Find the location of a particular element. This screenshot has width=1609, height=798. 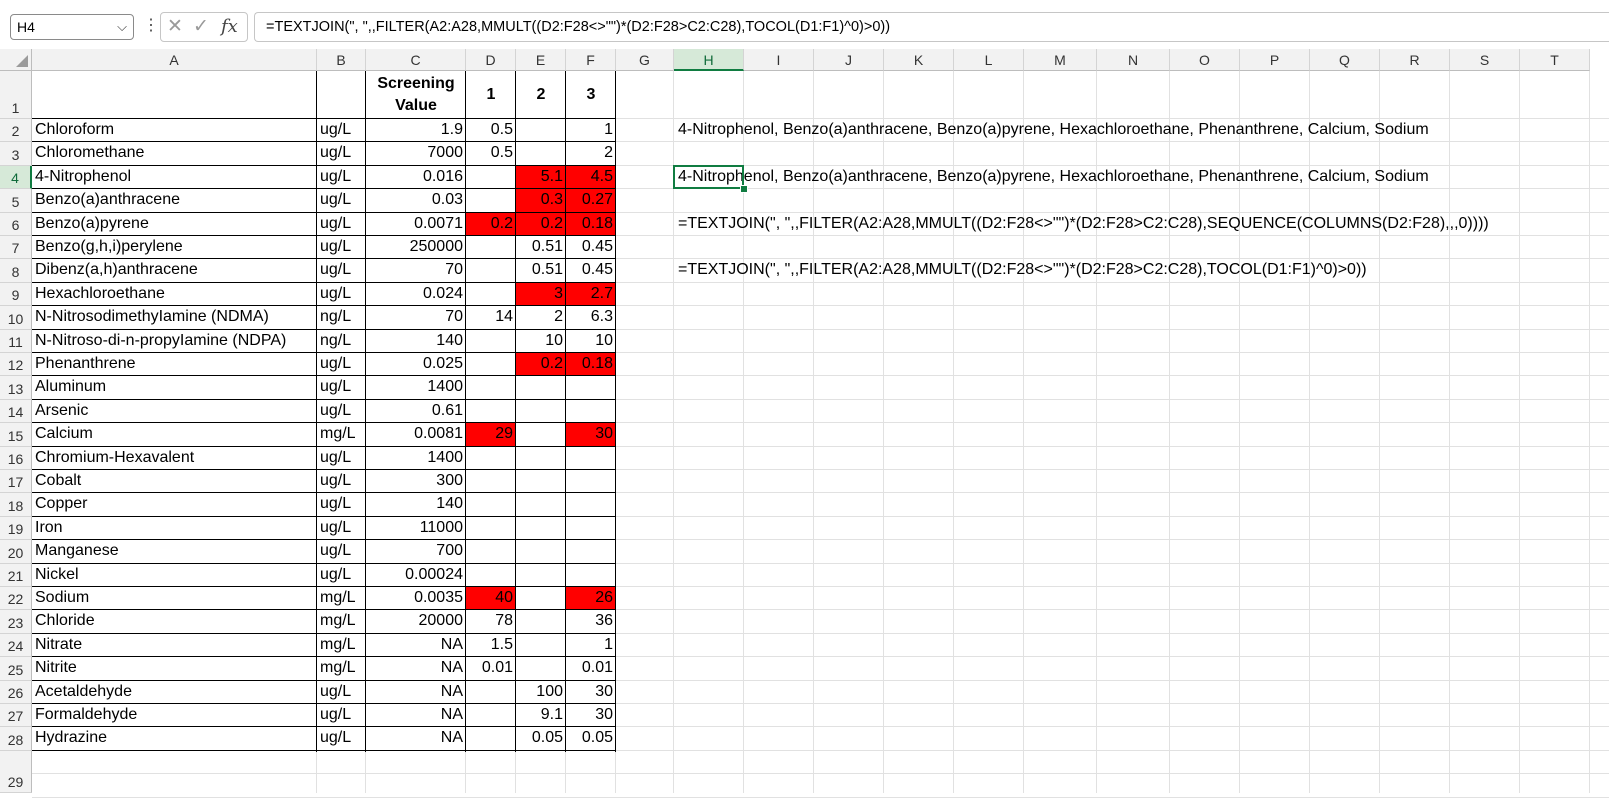

cell-f9: 2.7 is located at coordinates (591, 294).